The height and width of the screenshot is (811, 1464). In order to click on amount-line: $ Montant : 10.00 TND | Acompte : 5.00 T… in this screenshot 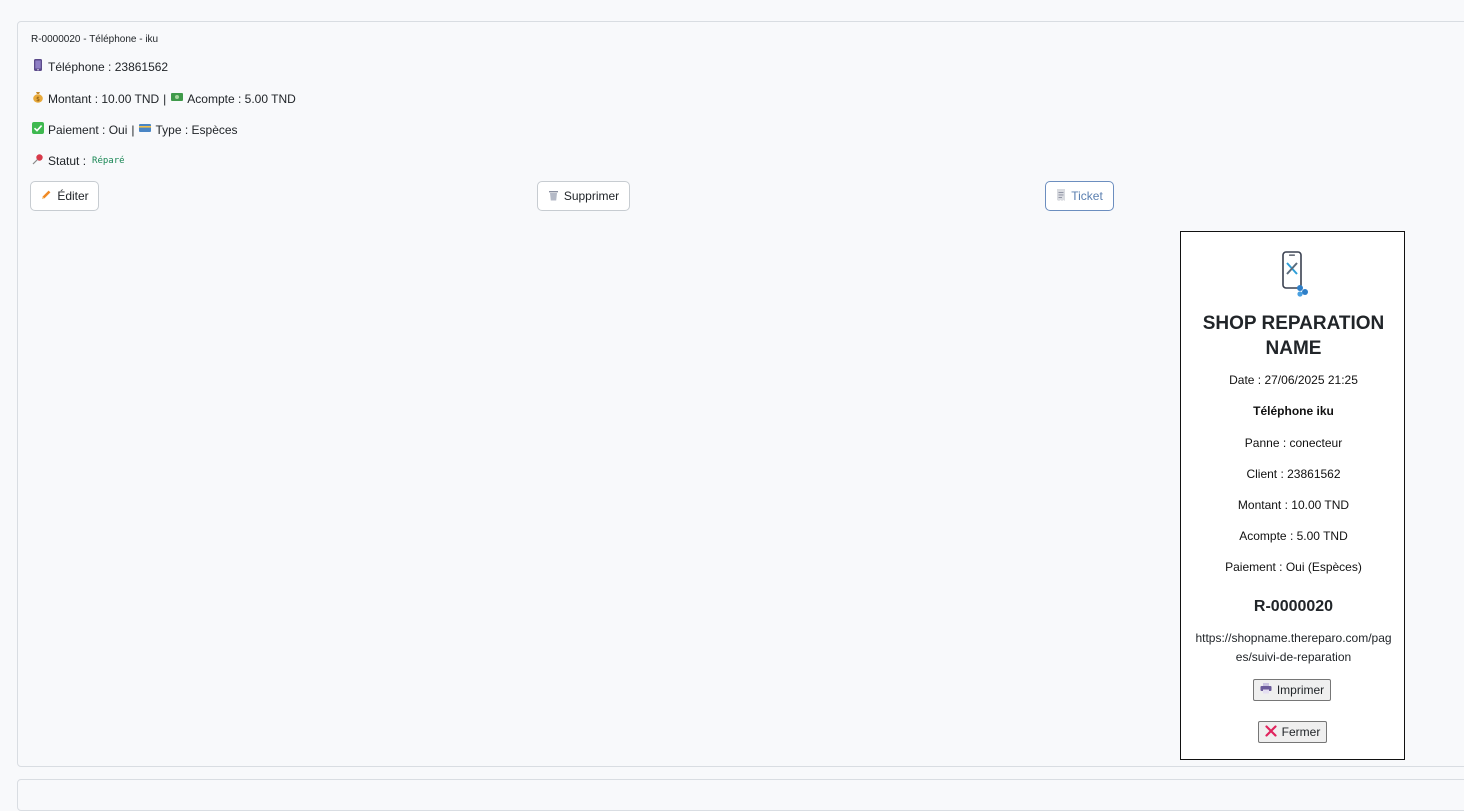, I will do `click(163, 98)`.